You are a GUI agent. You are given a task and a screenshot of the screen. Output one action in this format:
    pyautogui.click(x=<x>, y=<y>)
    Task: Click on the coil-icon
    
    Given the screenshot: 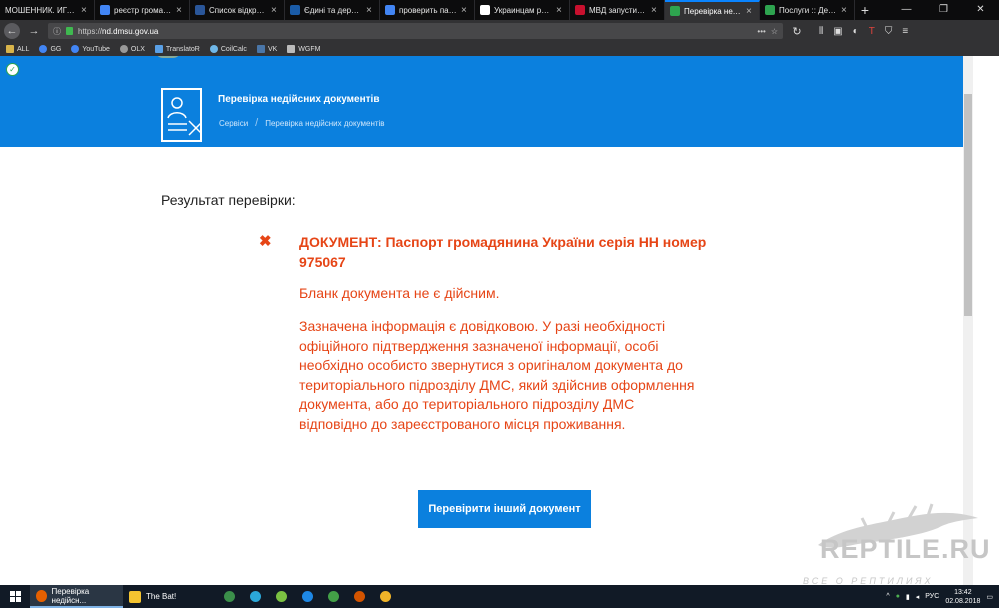 What is the action you would take?
    pyautogui.click(x=213, y=49)
    